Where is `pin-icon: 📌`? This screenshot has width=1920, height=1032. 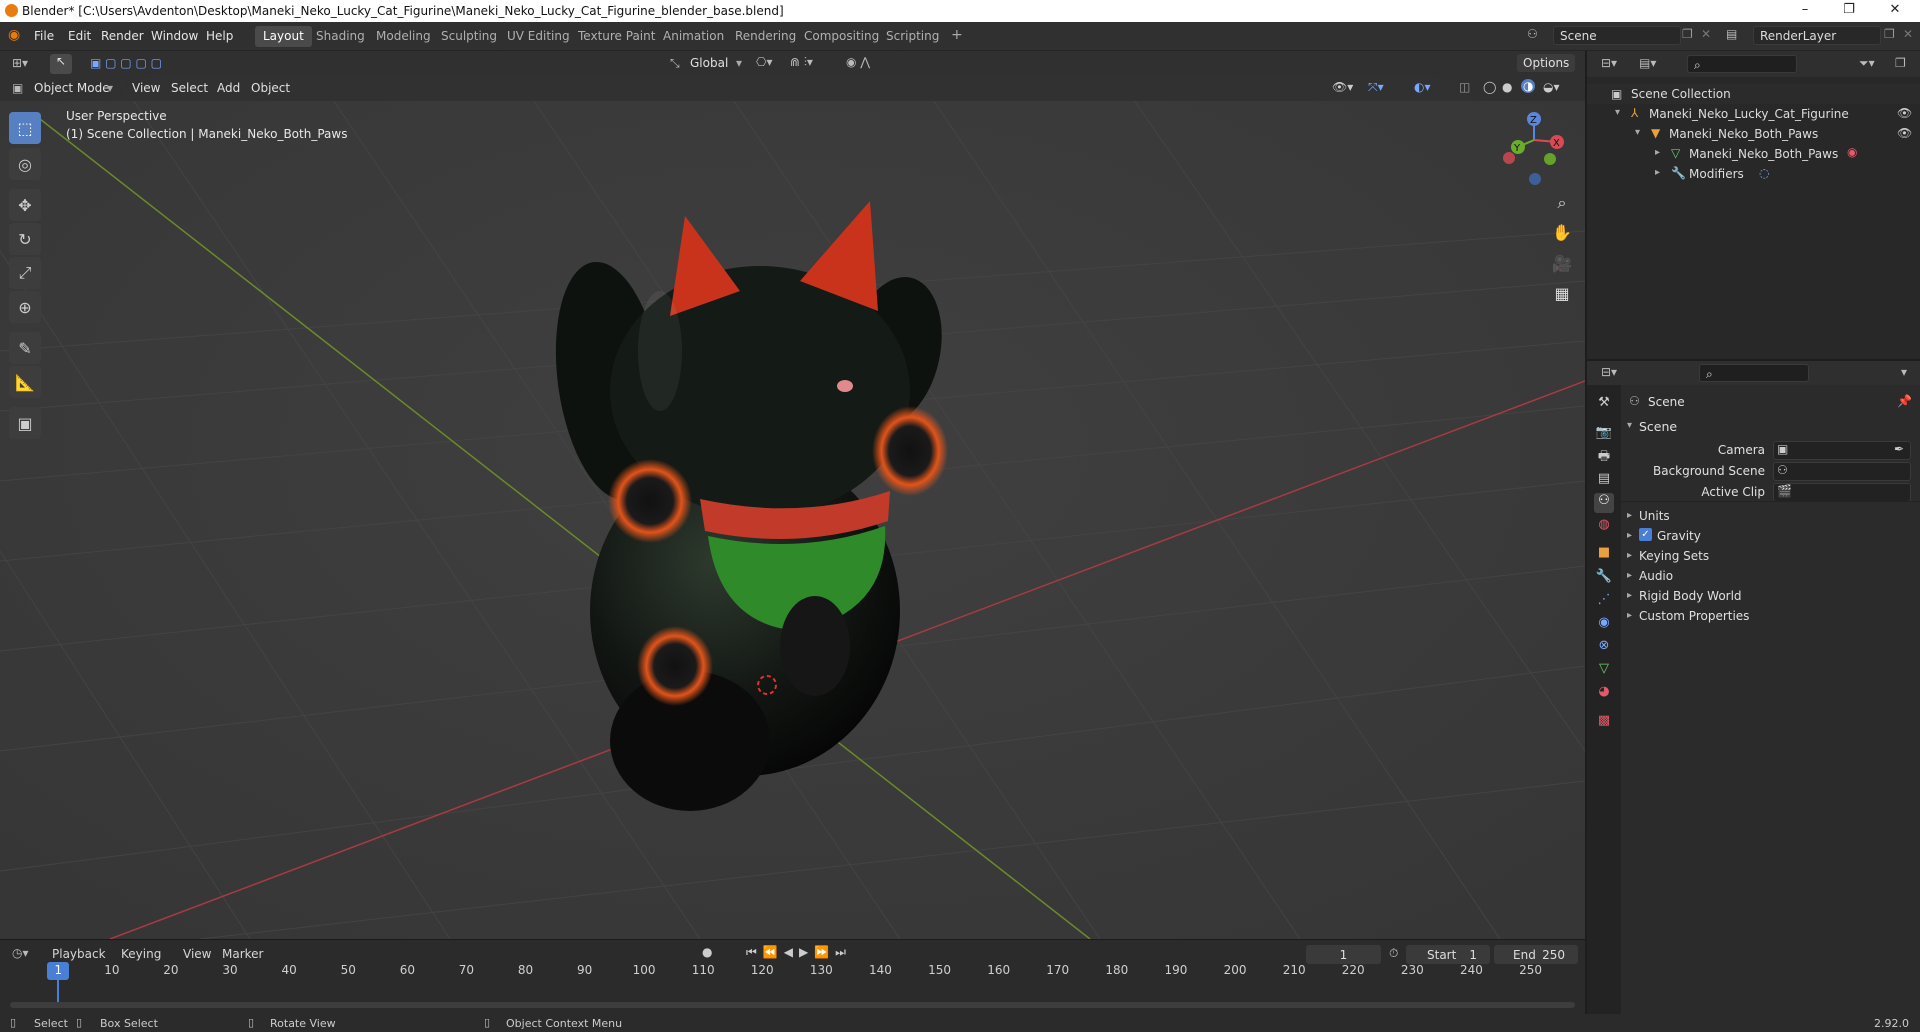
pin-icon: 📌 is located at coordinates (1904, 401).